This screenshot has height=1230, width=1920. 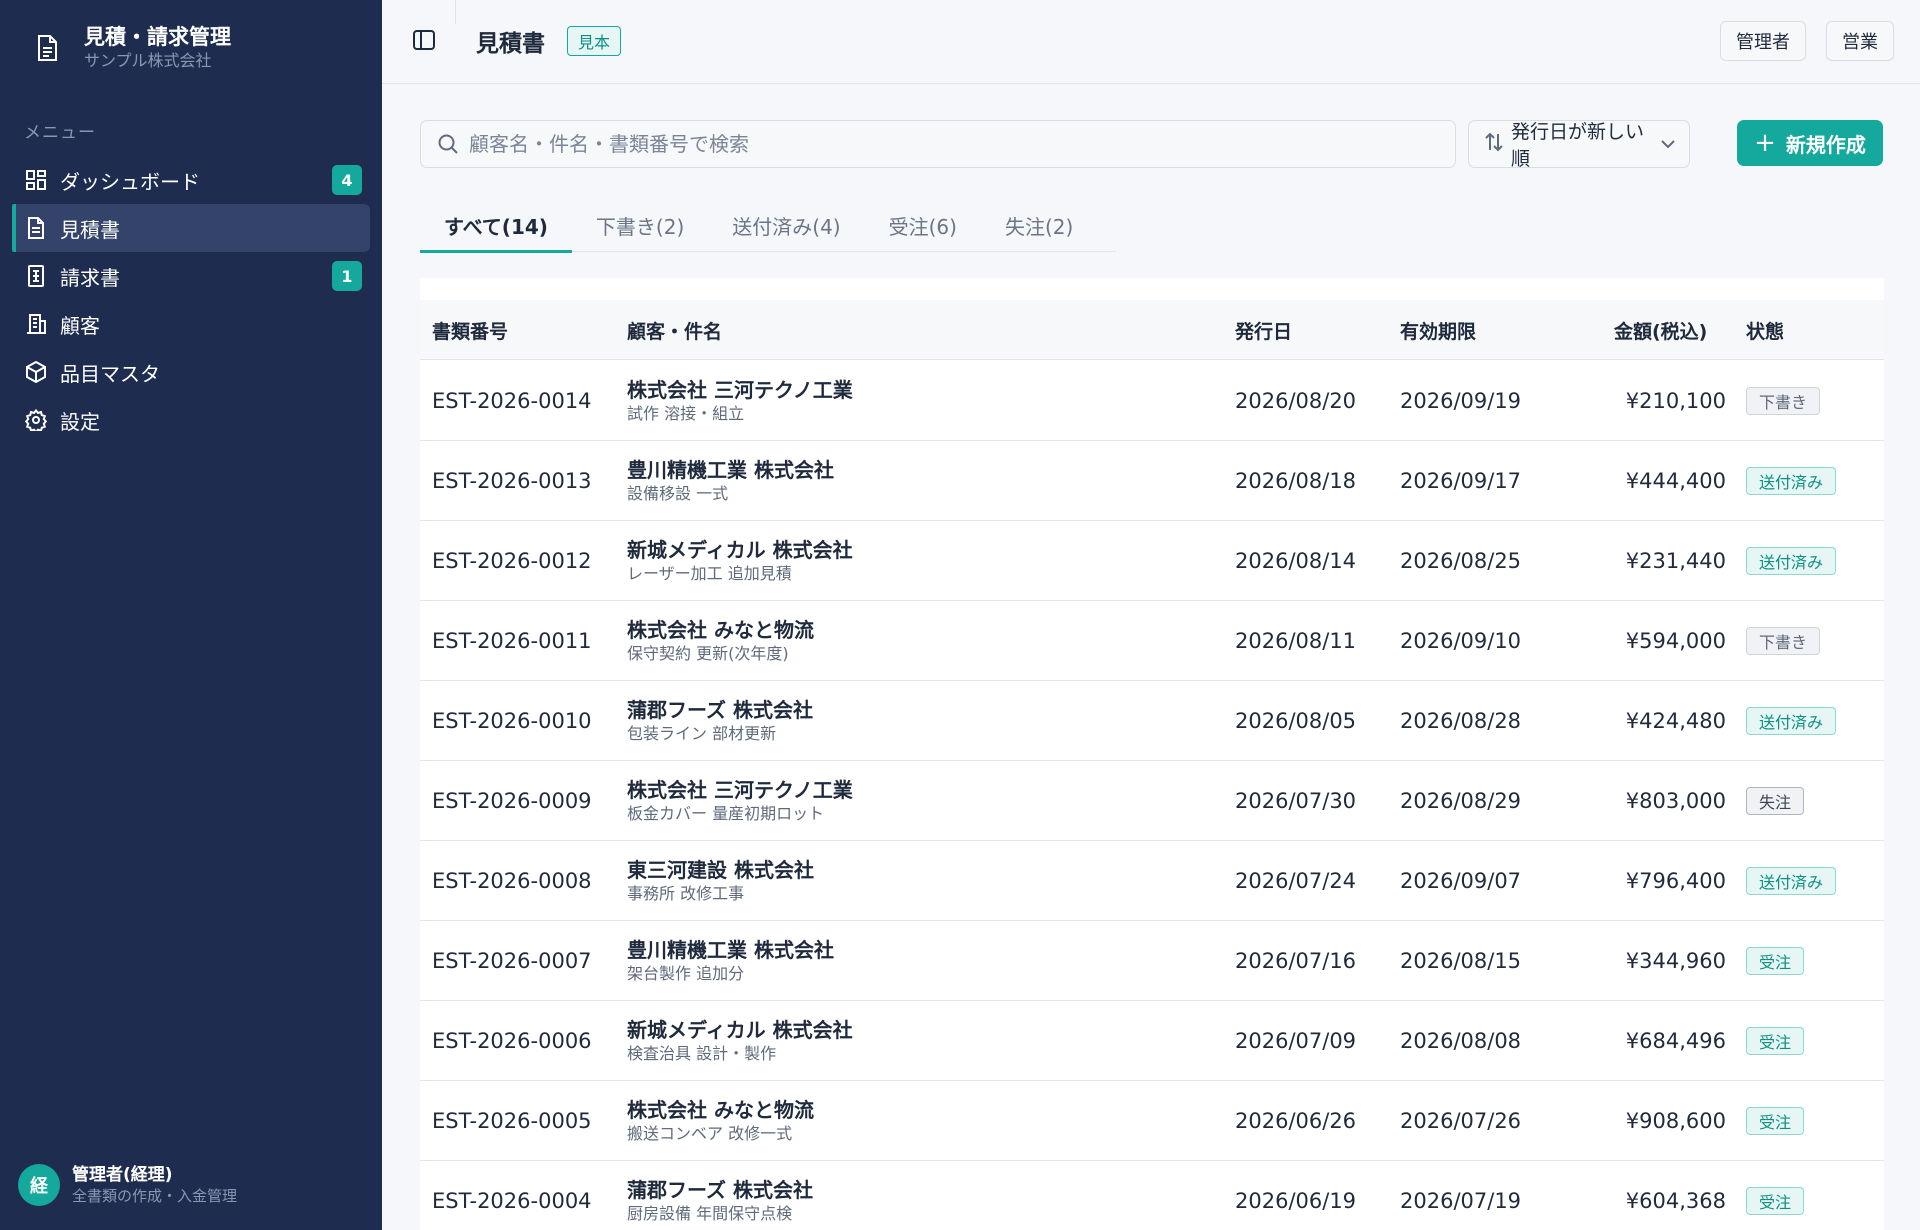 I want to click on valid-until: 2026/07/19, so click(x=1461, y=1201).